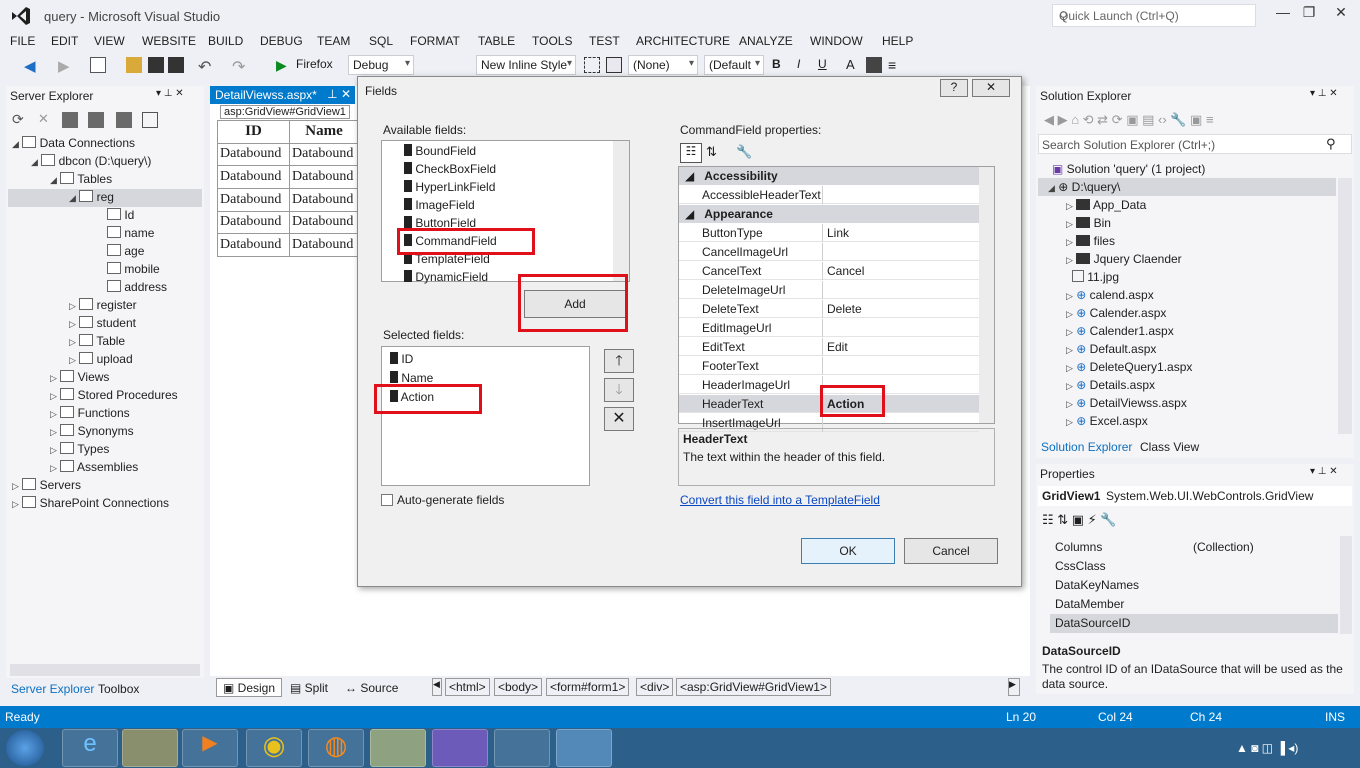  Describe the element at coordinates (18, 119) in the screenshot. I see `refresh-icon: ⟳` at that location.